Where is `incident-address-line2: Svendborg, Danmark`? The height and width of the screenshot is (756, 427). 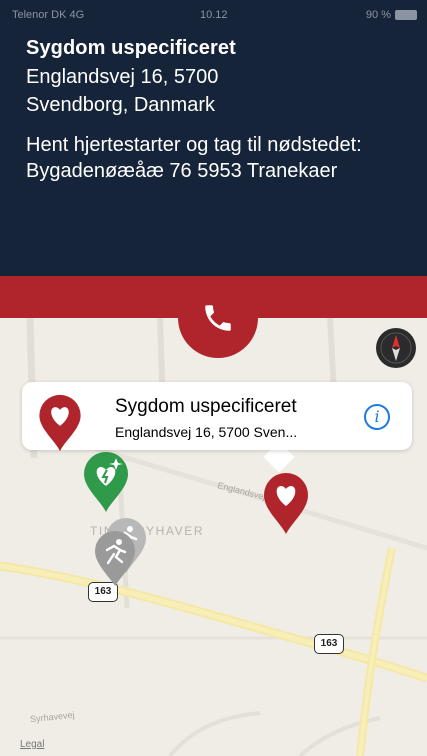 incident-address-line2: Svendborg, Danmark is located at coordinates (120, 105).